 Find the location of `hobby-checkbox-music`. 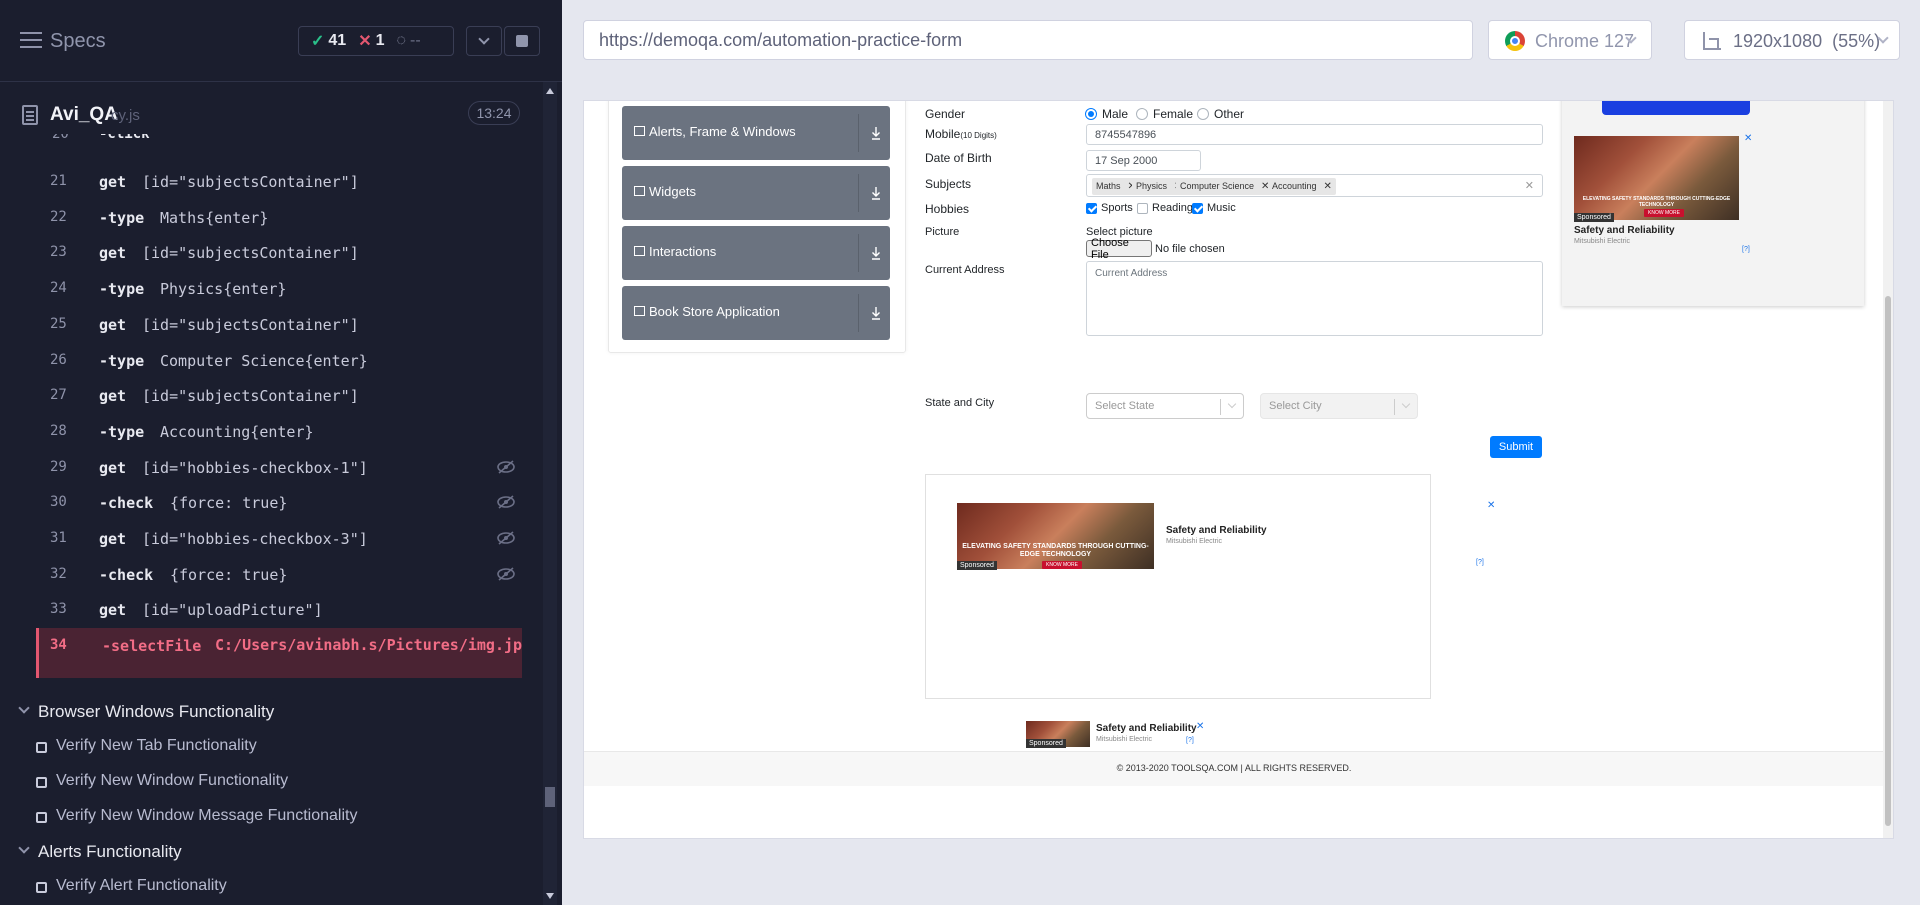

hobby-checkbox-music is located at coordinates (1197, 208).